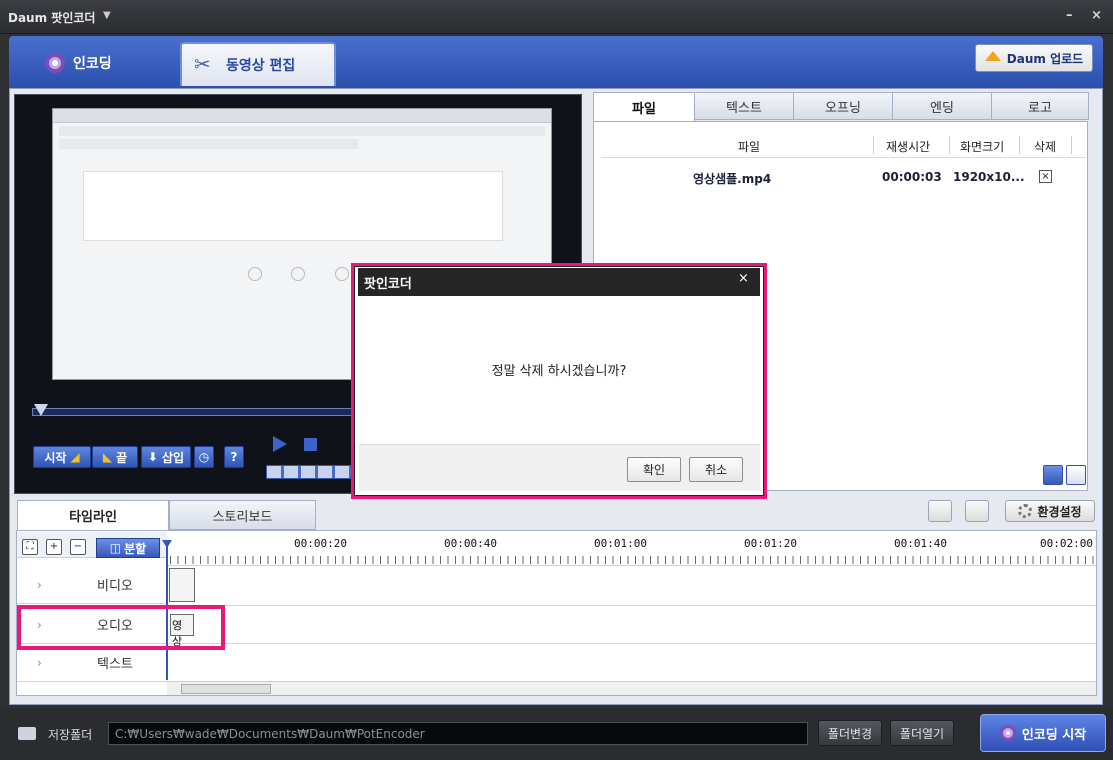  Describe the element at coordinates (70, 735) in the screenshot. I see `save-folder-label: 저장폴더` at that location.